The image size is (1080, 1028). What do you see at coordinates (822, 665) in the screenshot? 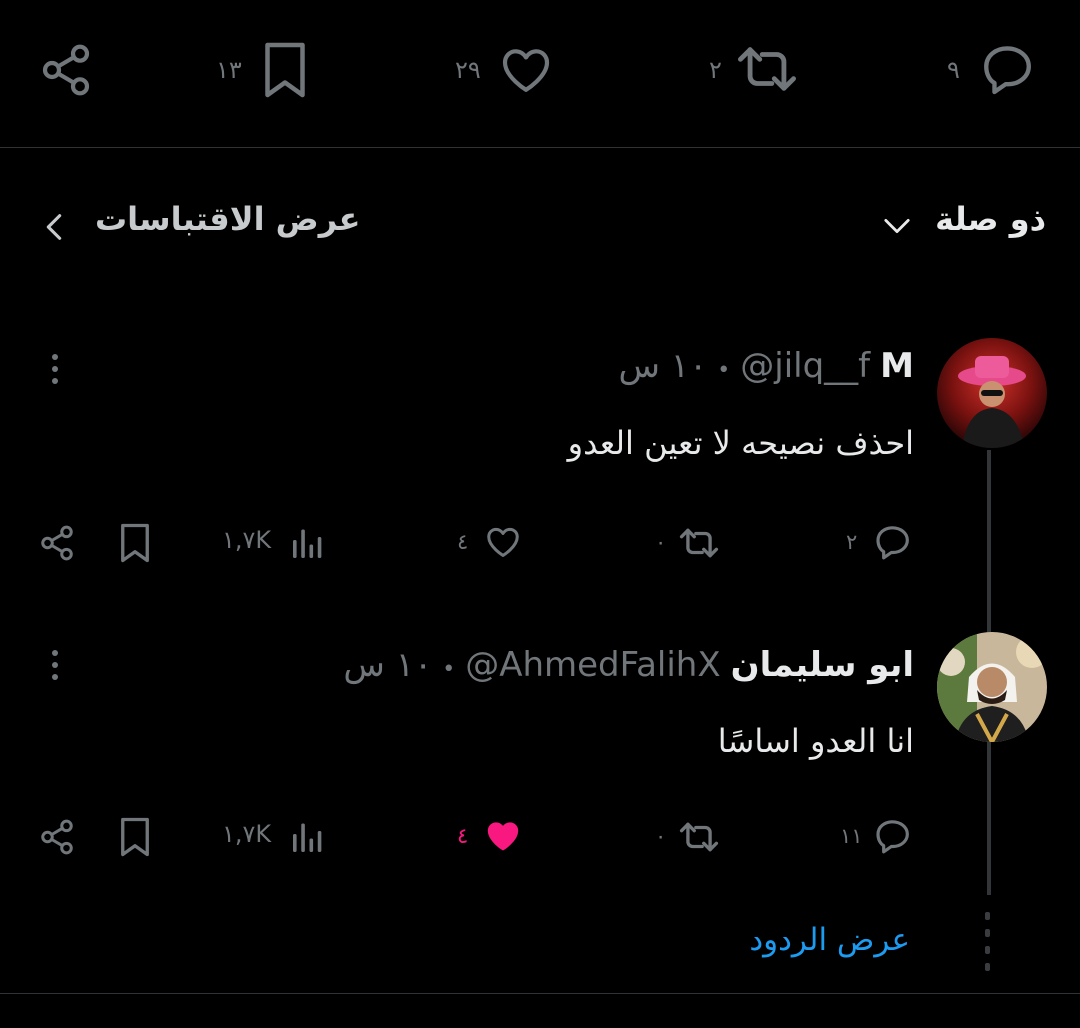
I see `display-name: ابو سليمان` at bounding box center [822, 665].